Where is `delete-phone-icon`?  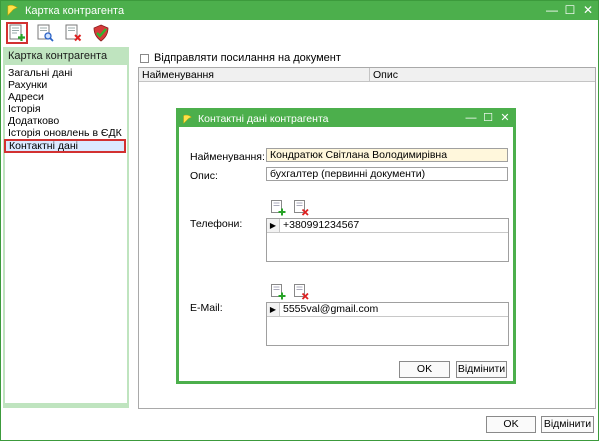
delete-phone-icon is located at coordinates (301, 208).